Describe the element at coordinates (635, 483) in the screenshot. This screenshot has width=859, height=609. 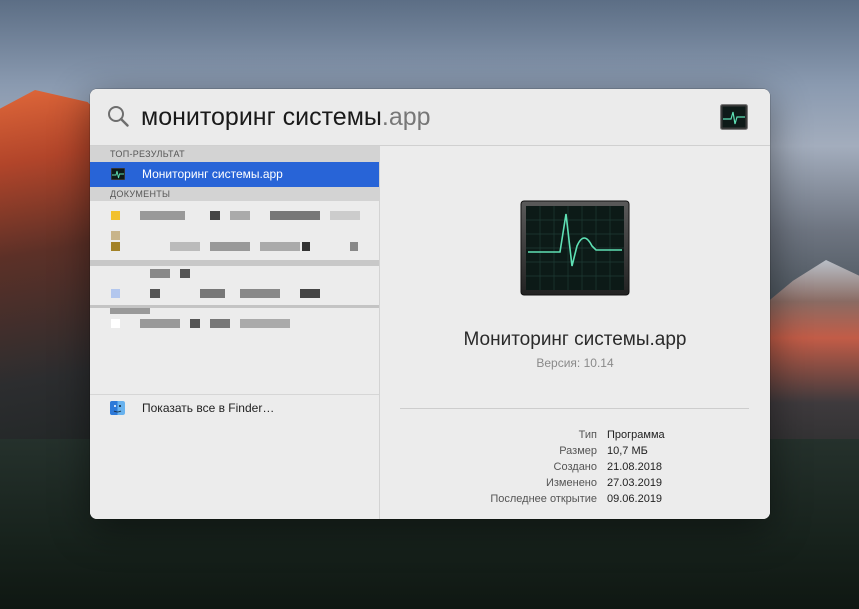
I see `metadata-value: 27.03.2019` at that location.